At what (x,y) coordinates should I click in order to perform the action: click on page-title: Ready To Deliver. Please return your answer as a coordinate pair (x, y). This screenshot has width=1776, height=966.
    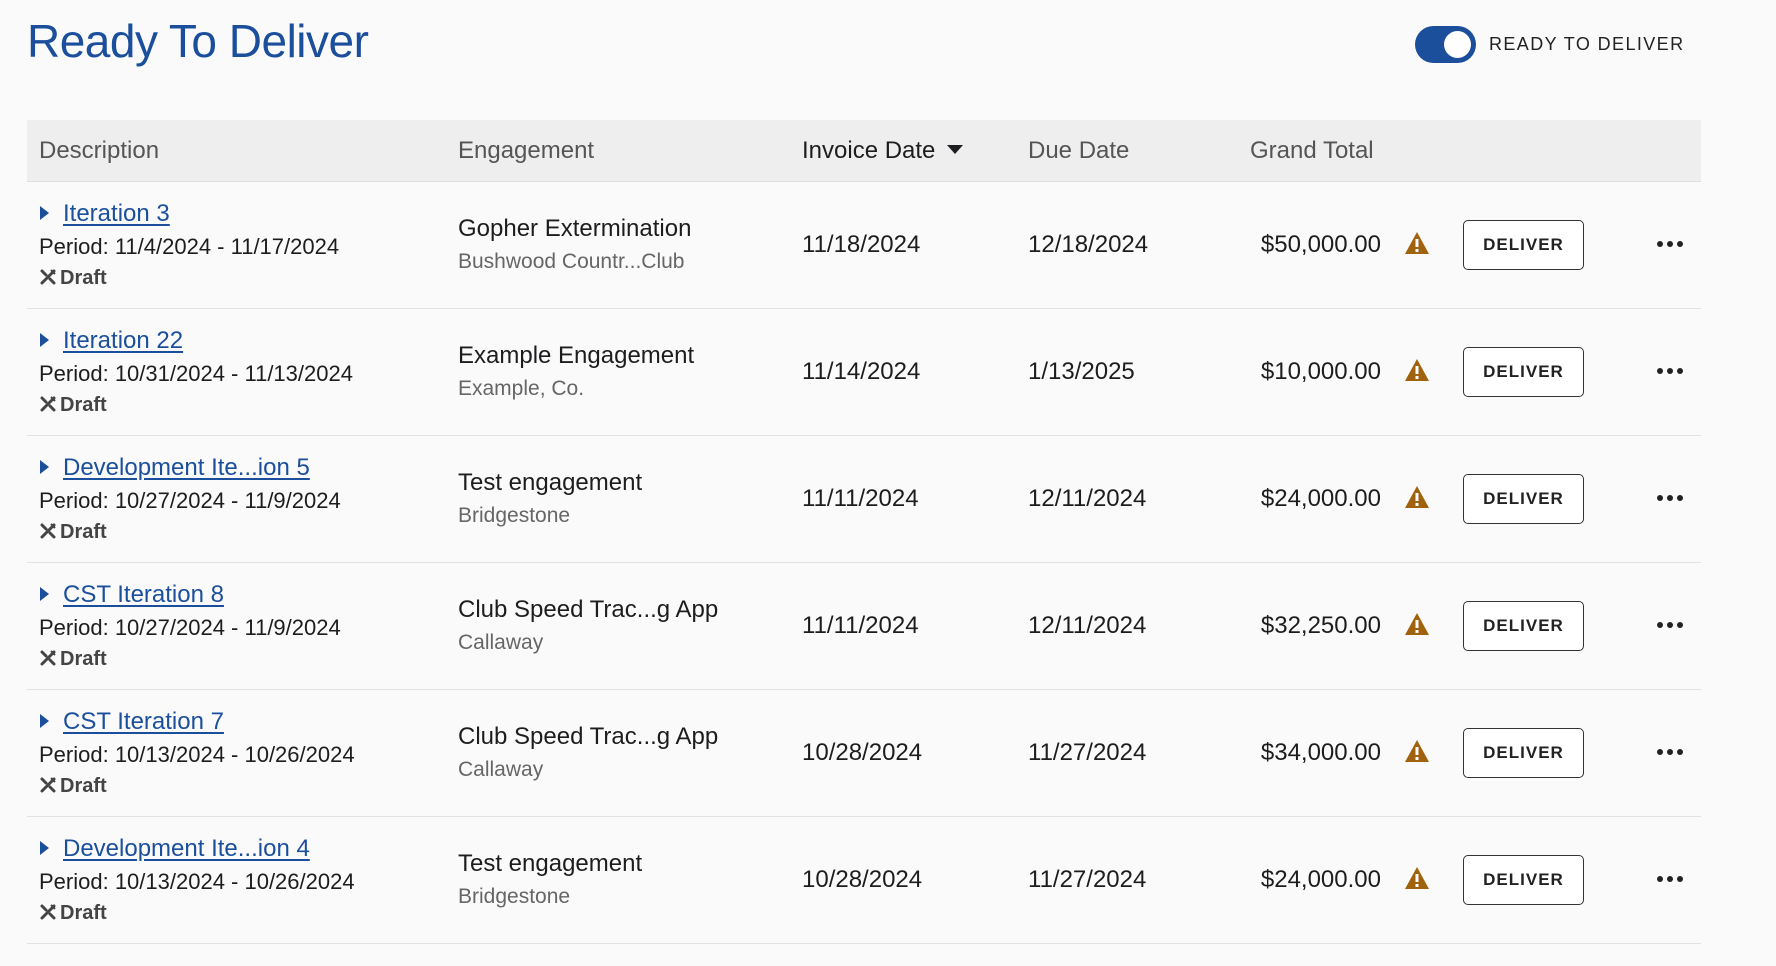
    Looking at the image, I should click on (198, 41).